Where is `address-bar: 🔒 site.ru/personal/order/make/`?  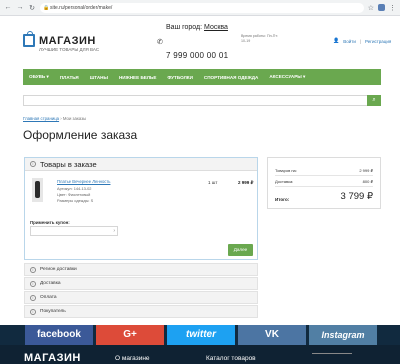
address-bar: 🔒 site.ru/personal/order/make/ is located at coordinates (202, 7).